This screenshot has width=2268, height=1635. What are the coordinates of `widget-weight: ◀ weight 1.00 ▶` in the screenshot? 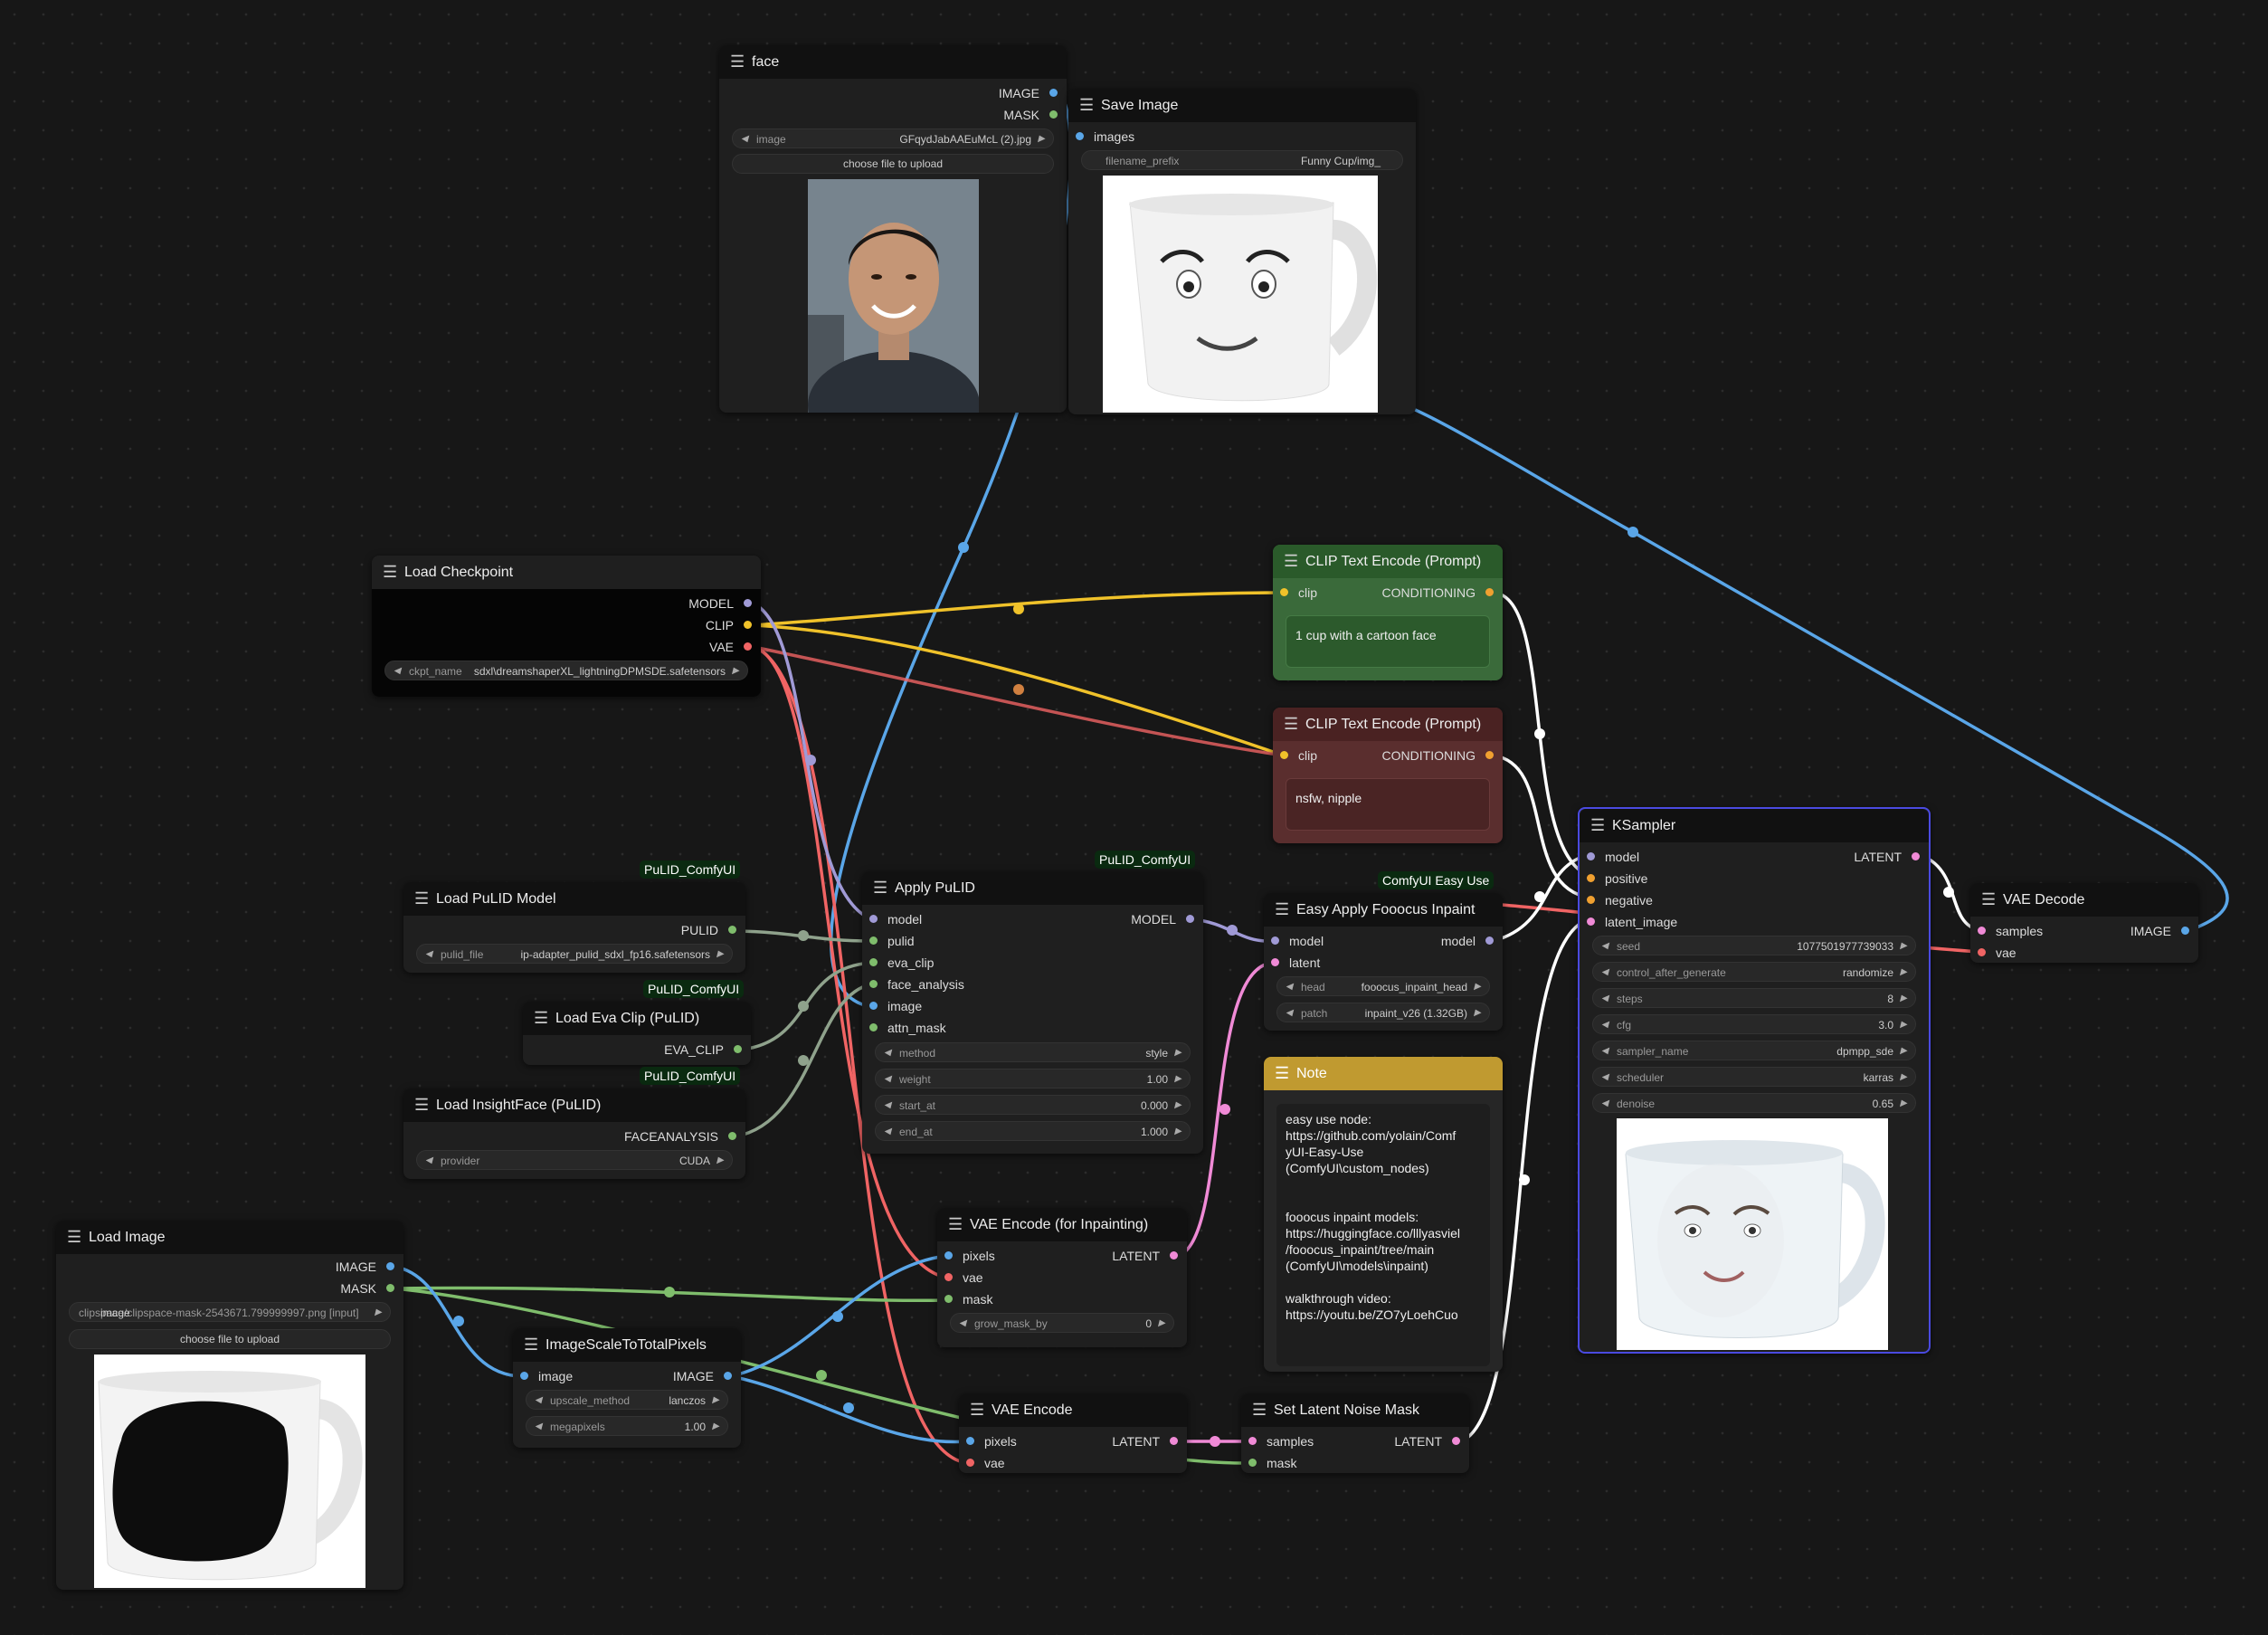 It's located at (1033, 1078).